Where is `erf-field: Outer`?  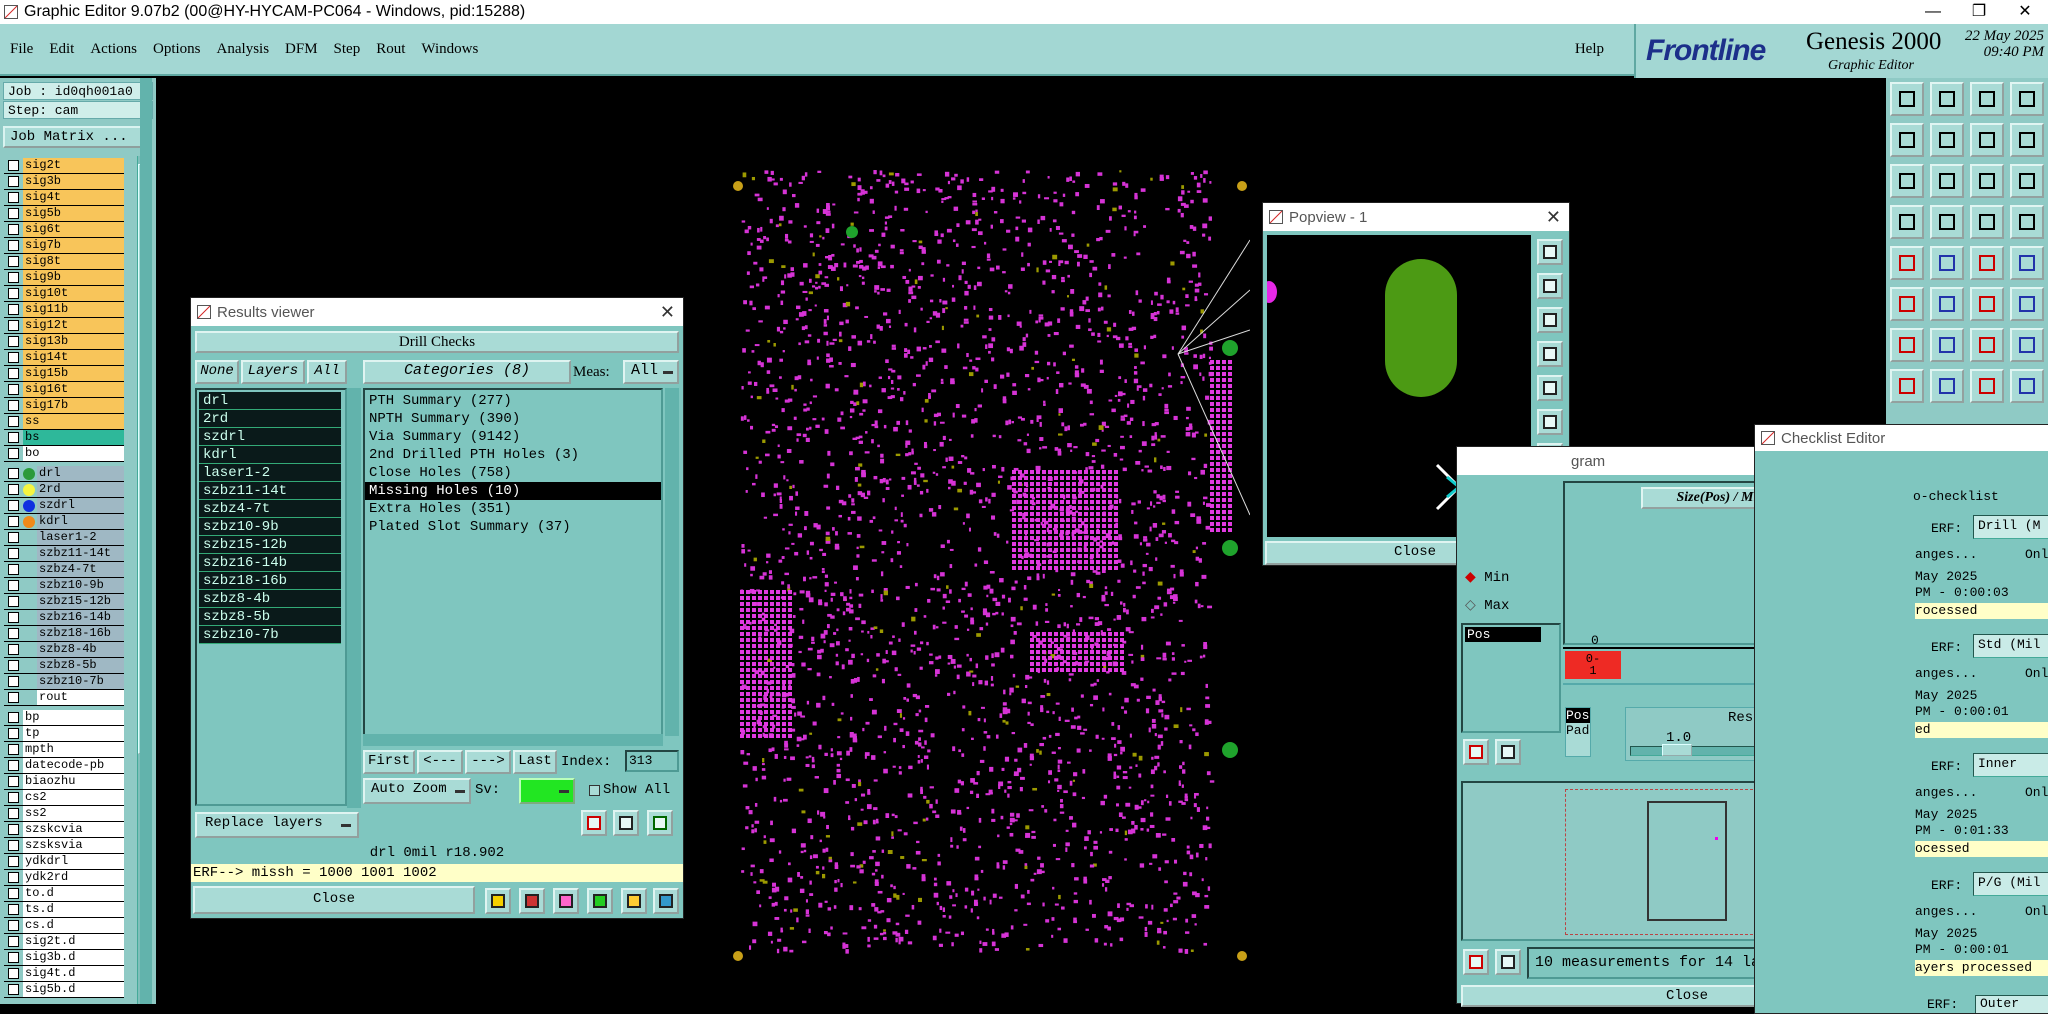
erf-field: Outer is located at coordinates (2011, 1004).